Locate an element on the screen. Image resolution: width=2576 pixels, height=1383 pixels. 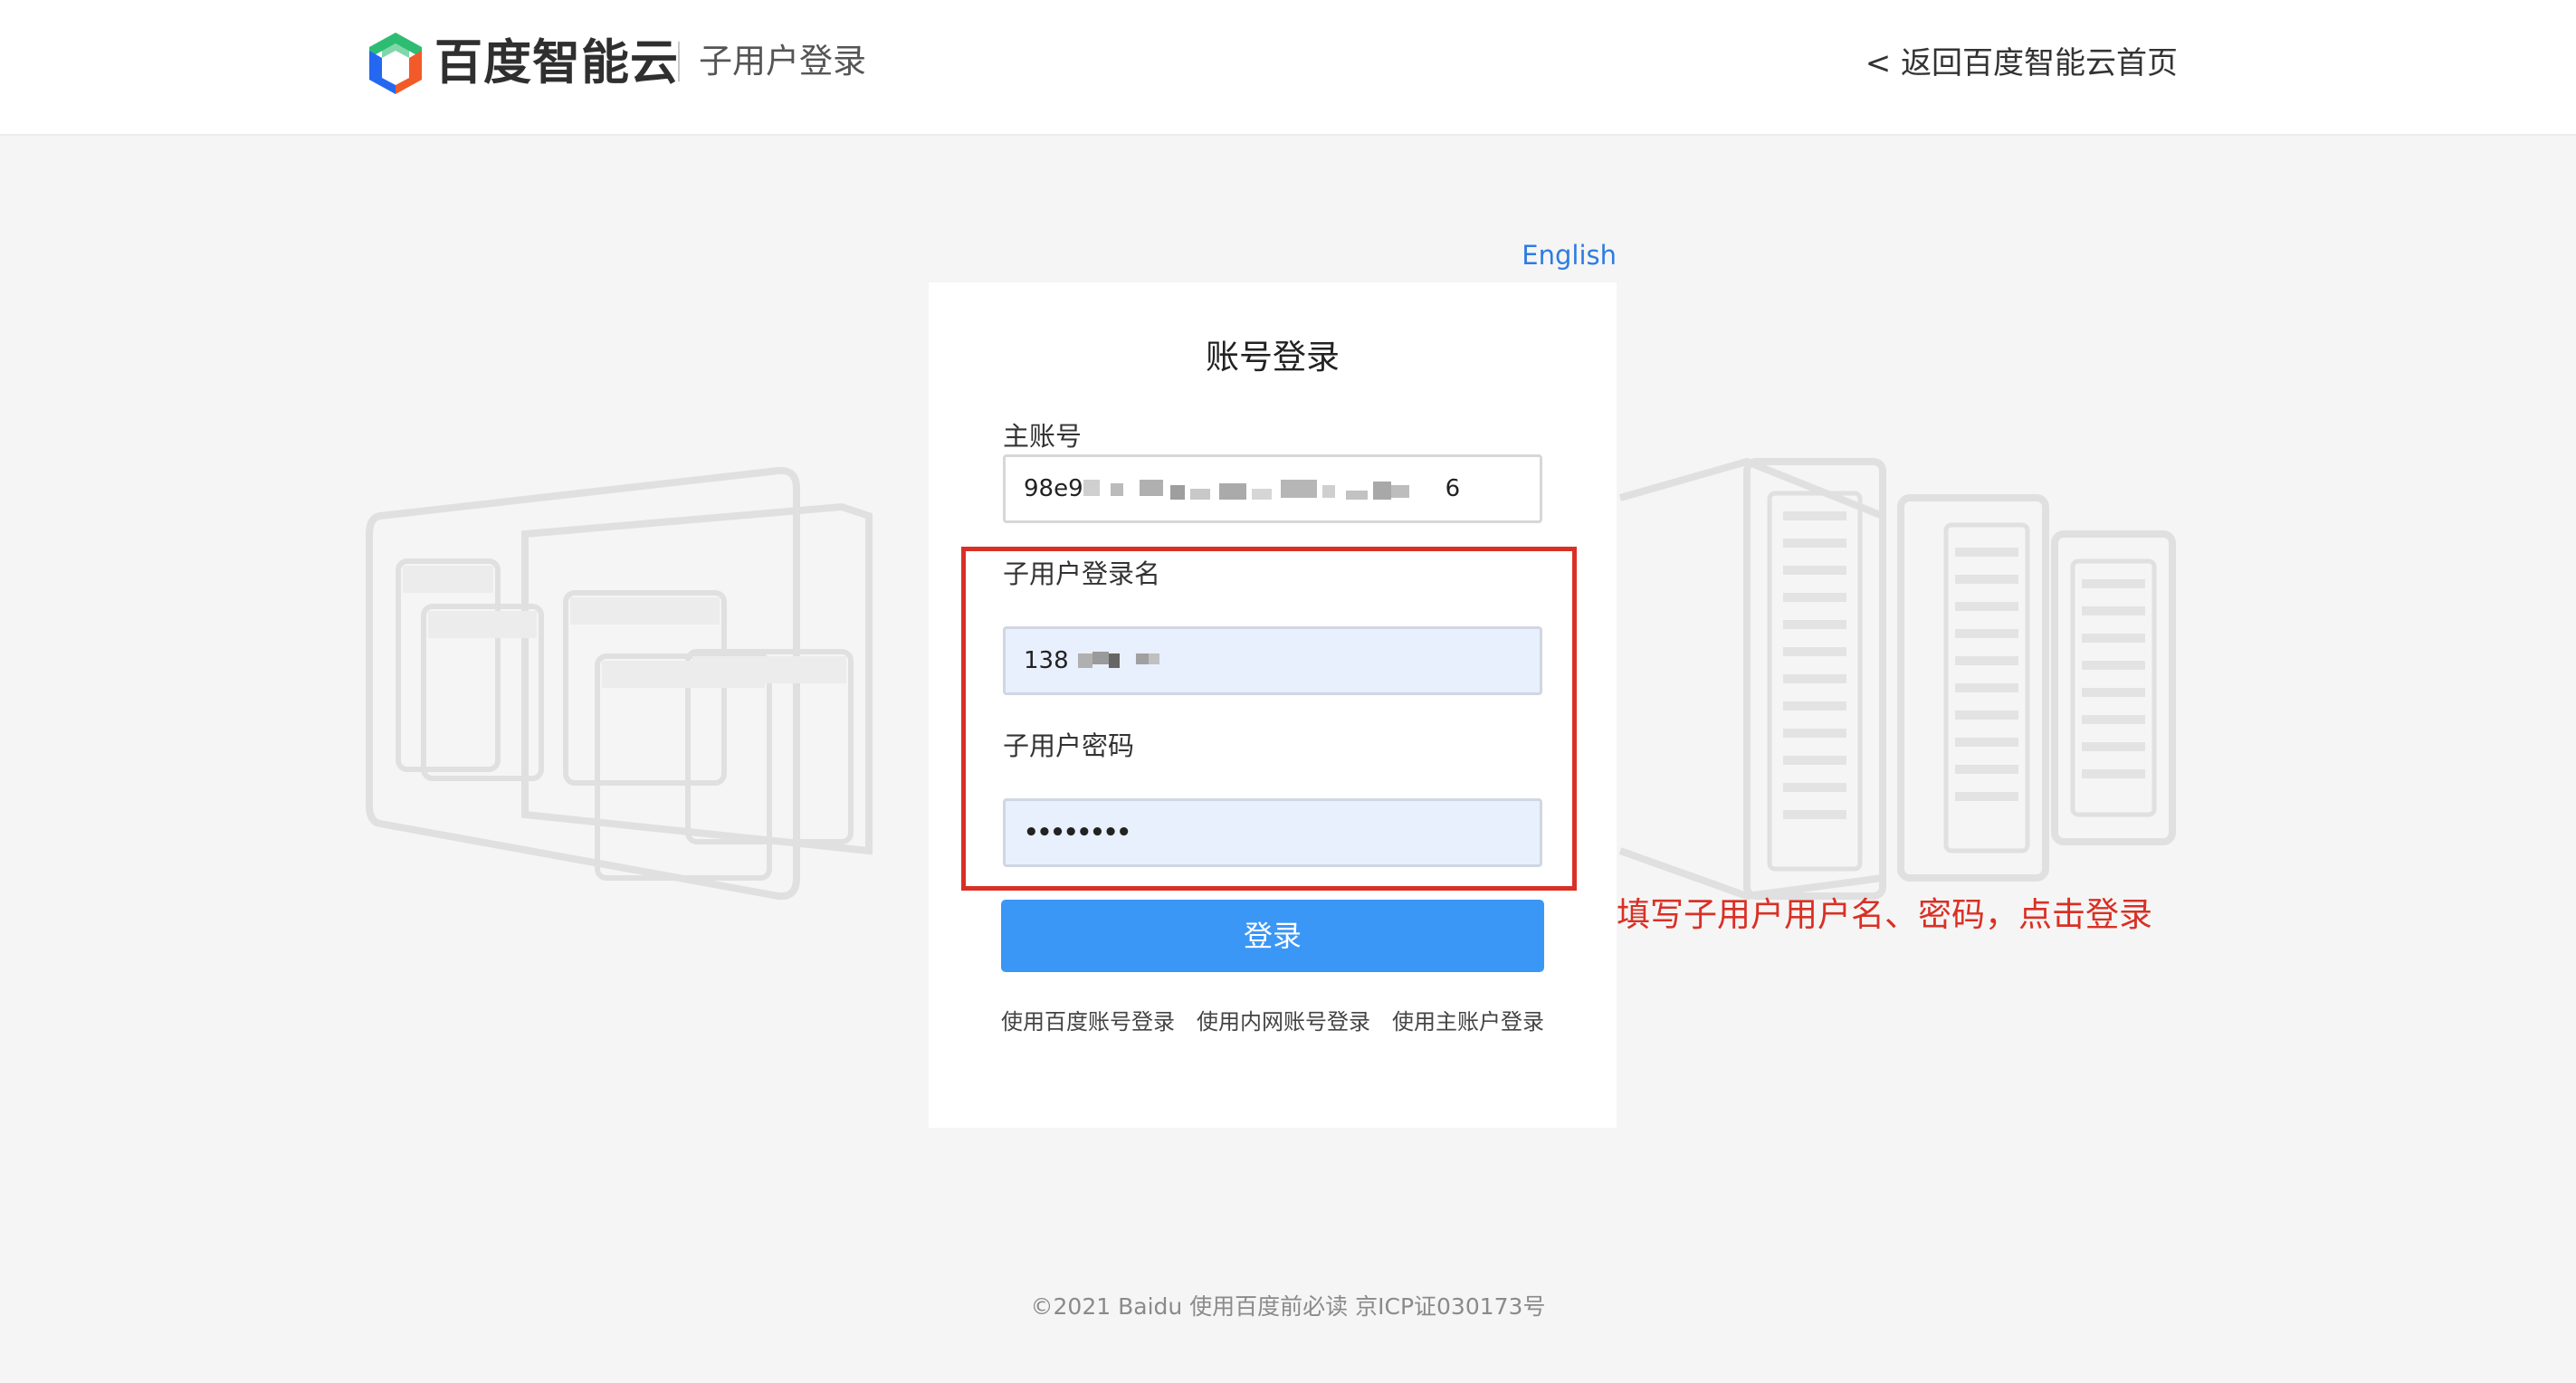
page-subtitle: 子用户登录 is located at coordinates (783, 61).